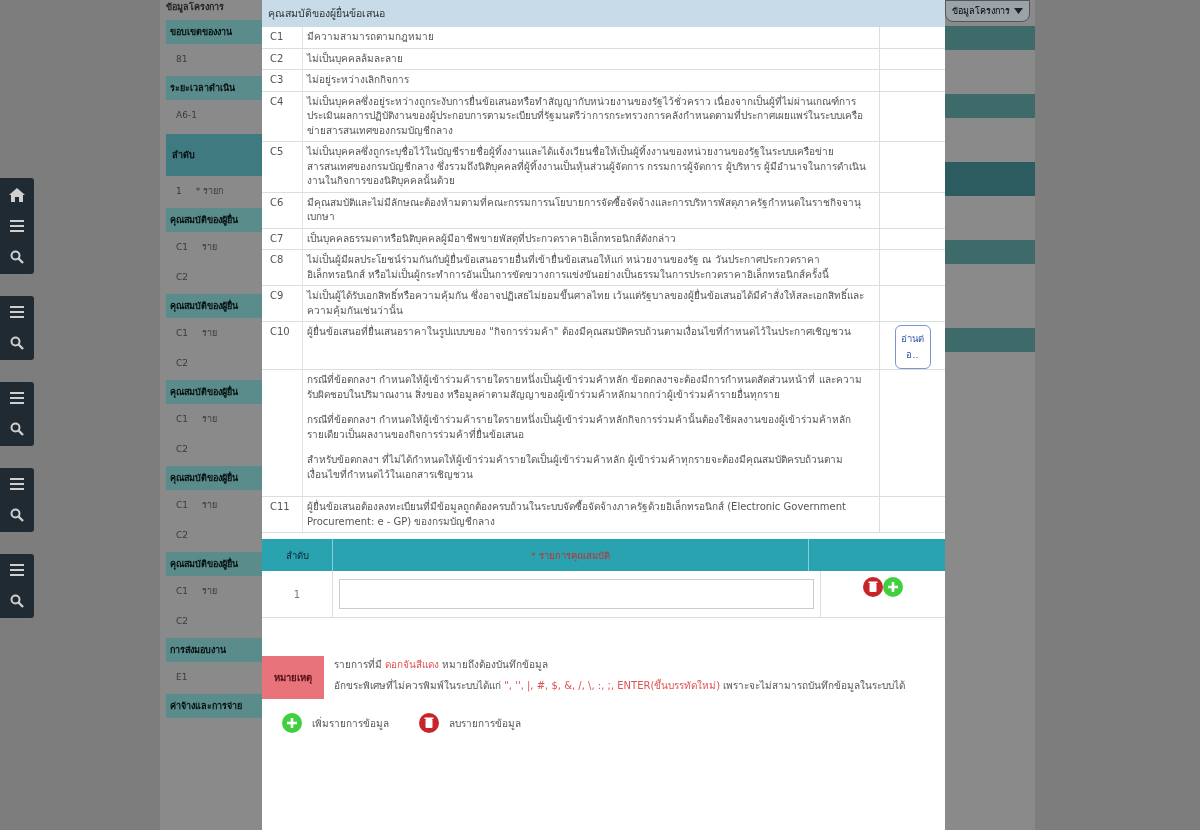  I want to click on qualification-code: C10, so click(282, 345).